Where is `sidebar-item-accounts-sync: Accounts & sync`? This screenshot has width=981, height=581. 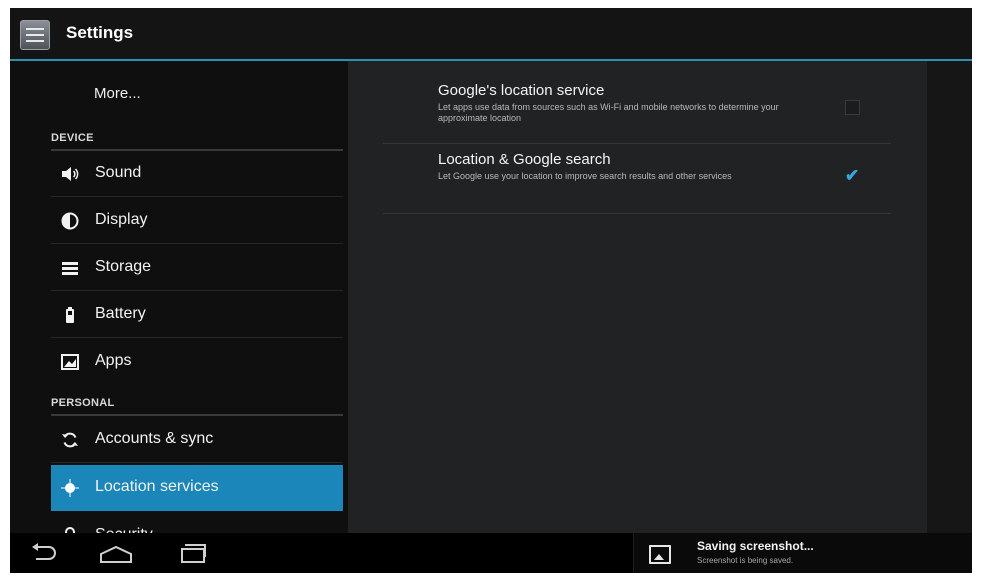
sidebar-item-accounts-sync: Accounts & sync is located at coordinates (197, 440).